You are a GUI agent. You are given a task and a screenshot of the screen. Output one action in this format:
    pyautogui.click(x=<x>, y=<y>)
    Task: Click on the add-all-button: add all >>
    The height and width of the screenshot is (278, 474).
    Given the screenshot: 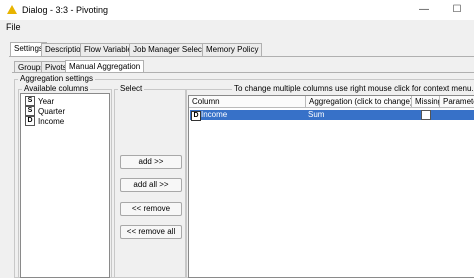 What is the action you would take?
    pyautogui.click(x=151, y=185)
    